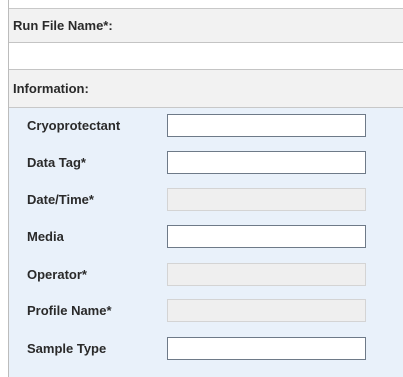  I want to click on sample-type-input, so click(266, 348).